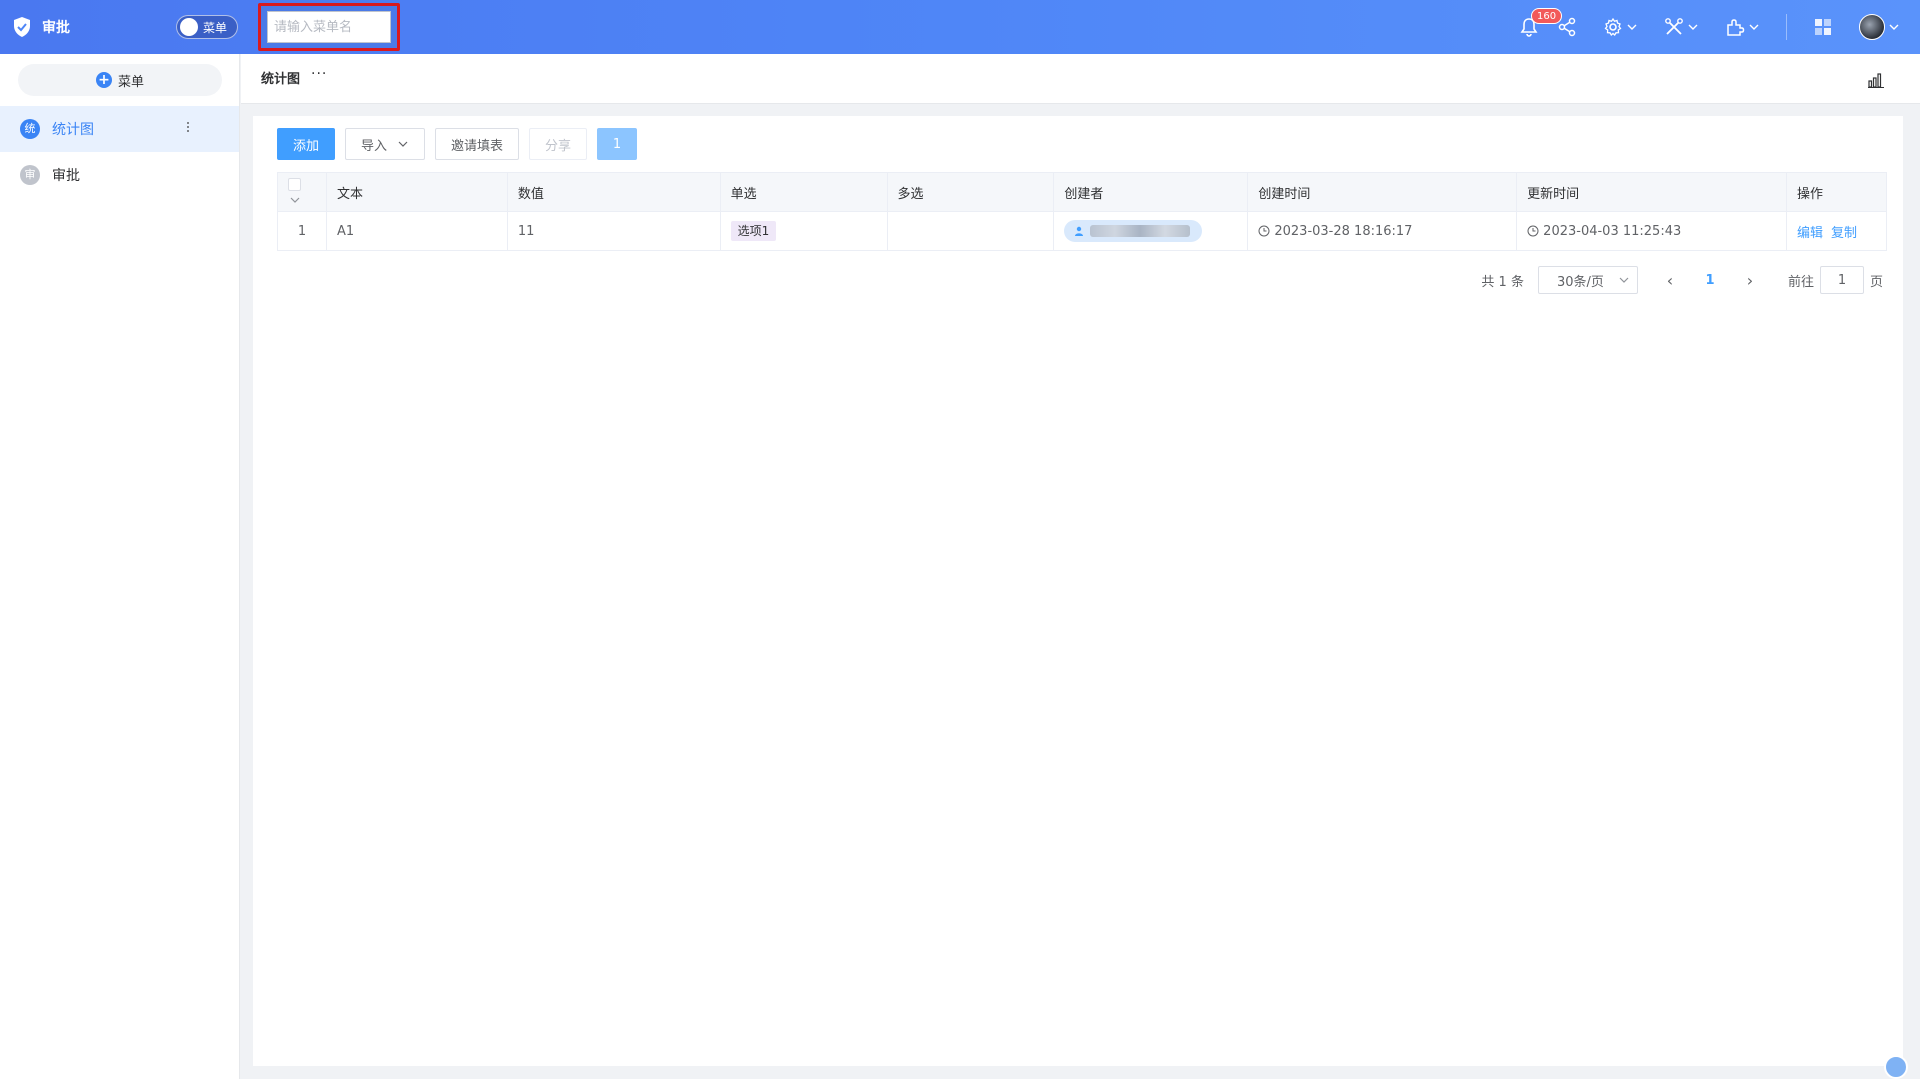 This screenshot has height=1079, width=1920. What do you see at coordinates (130, 82) in the screenshot?
I see `add-menu-label: 菜单` at bounding box center [130, 82].